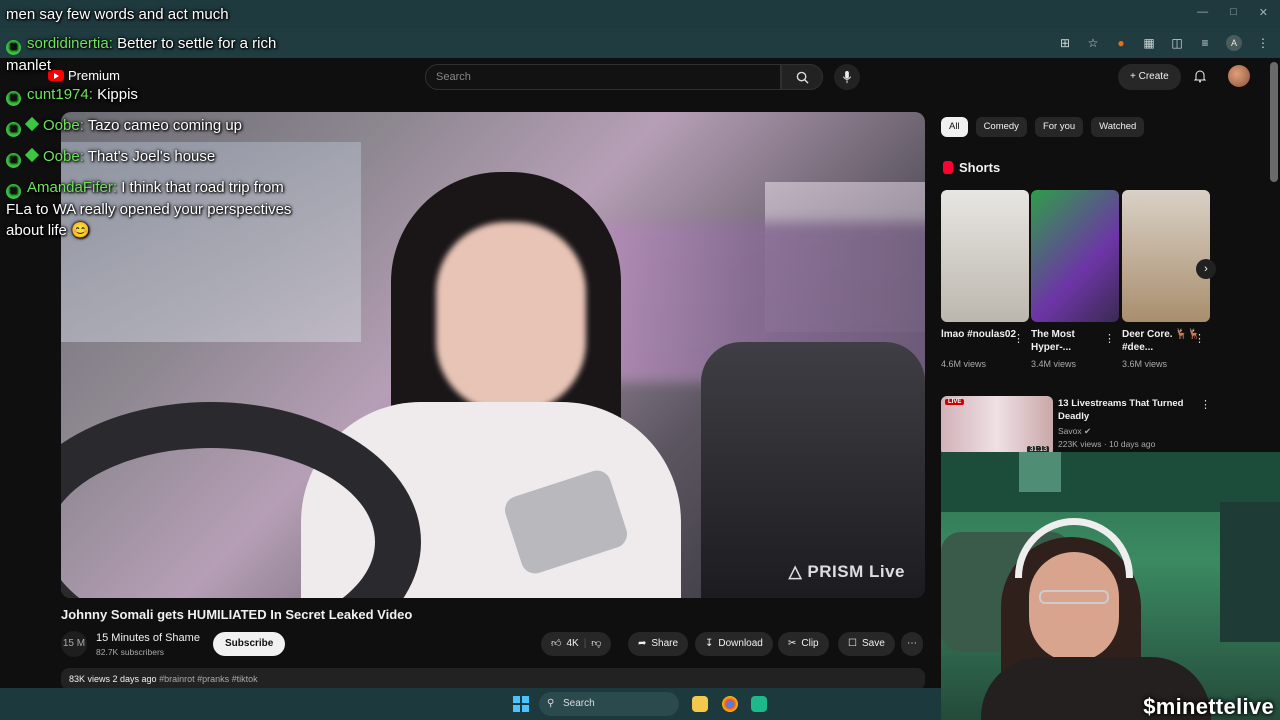 This screenshot has width=1280, height=720. Describe the element at coordinates (1234, 43) in the screenshot. I see `browser-profile-avatar: A` at that location.